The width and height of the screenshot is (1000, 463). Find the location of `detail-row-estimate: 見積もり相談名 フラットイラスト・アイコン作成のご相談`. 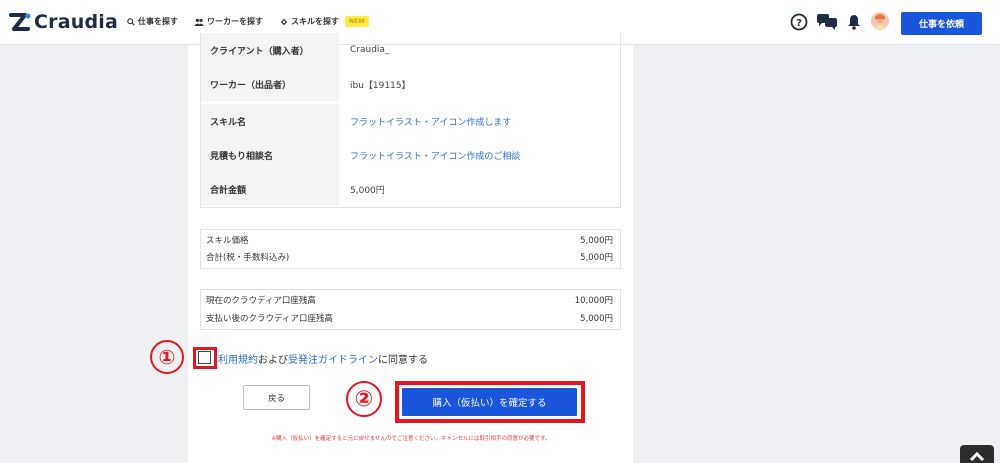

detail-row-estimate: 見積もり相談名 フラットイラスト・アイコン作成のご相談 is located at coordinates (410, 155).